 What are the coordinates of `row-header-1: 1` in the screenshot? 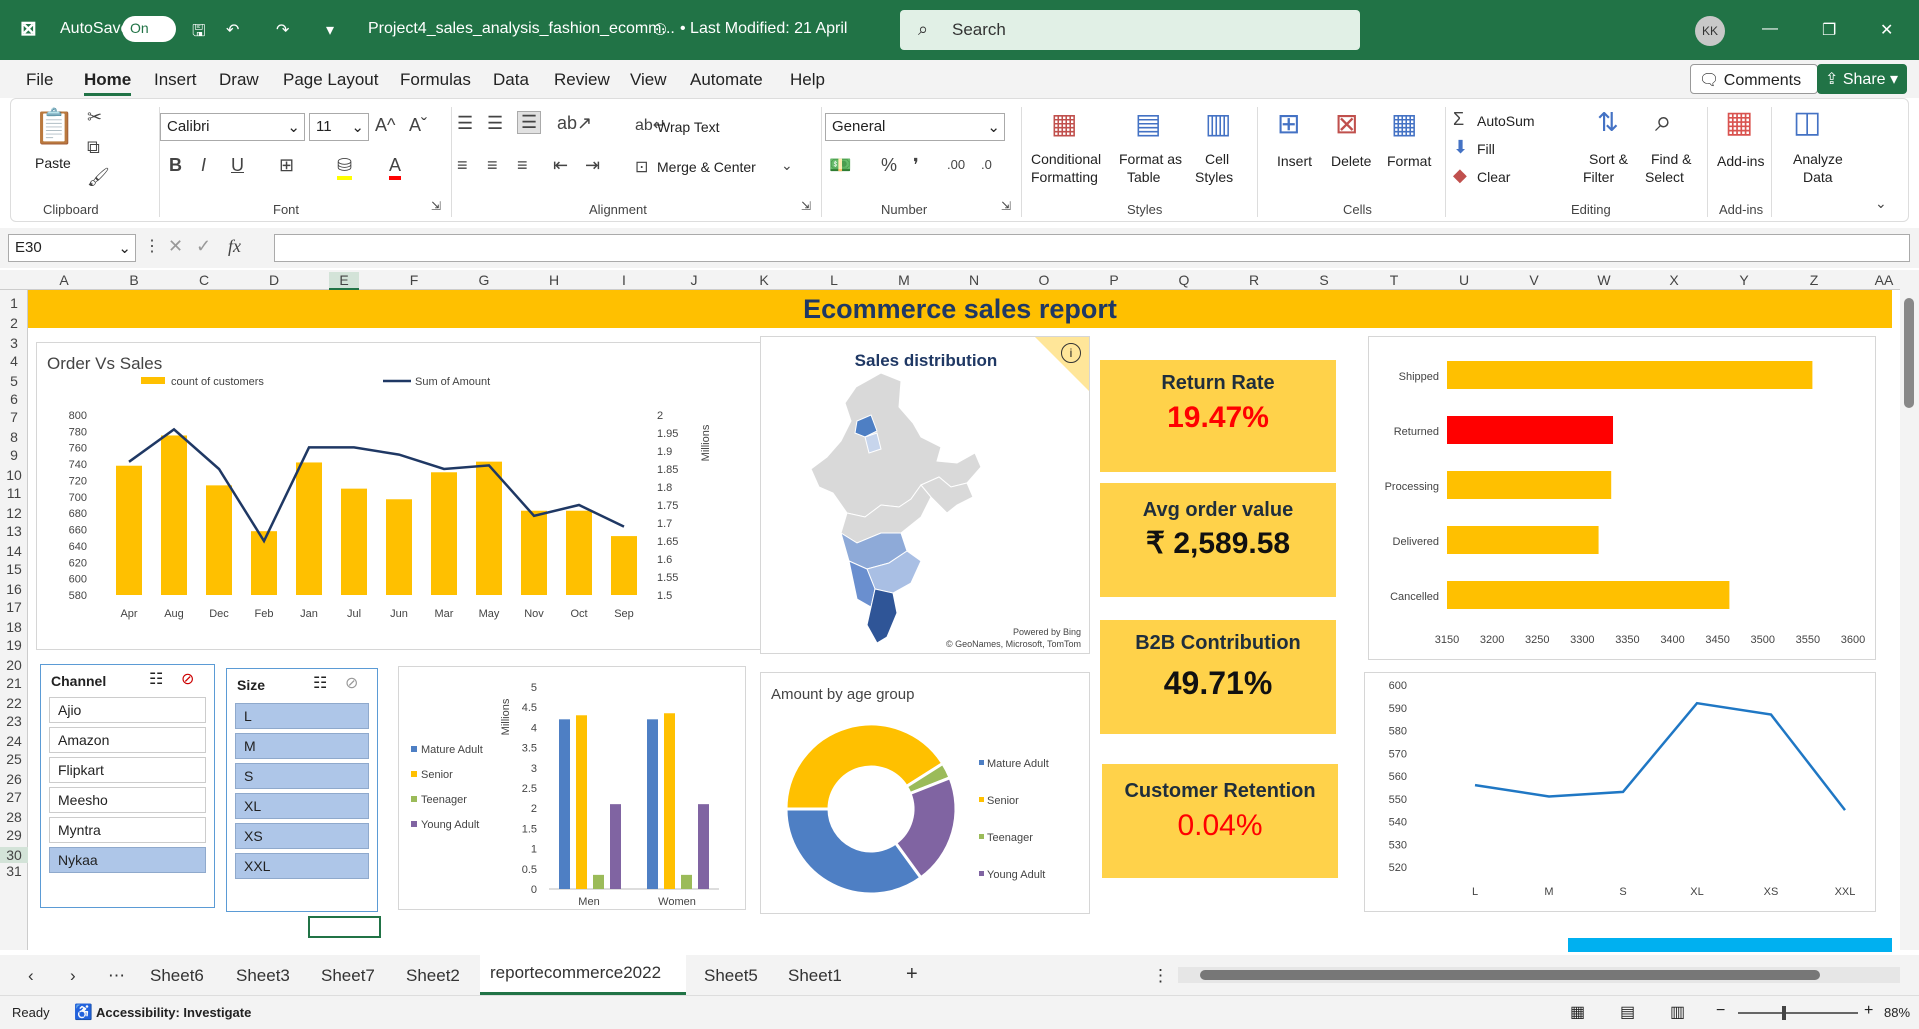 It's located at (14, 303).